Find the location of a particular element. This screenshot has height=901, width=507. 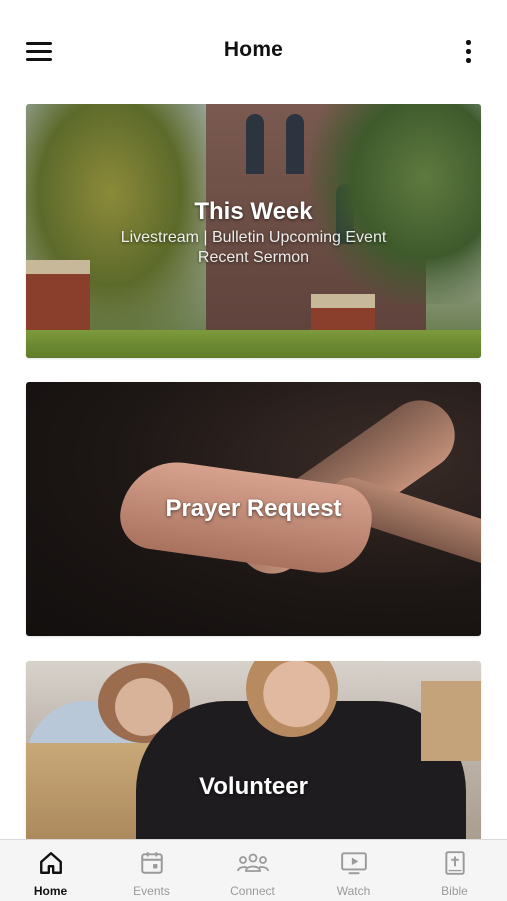

card-title: Prayer Request is located at coordinates (253, 508).